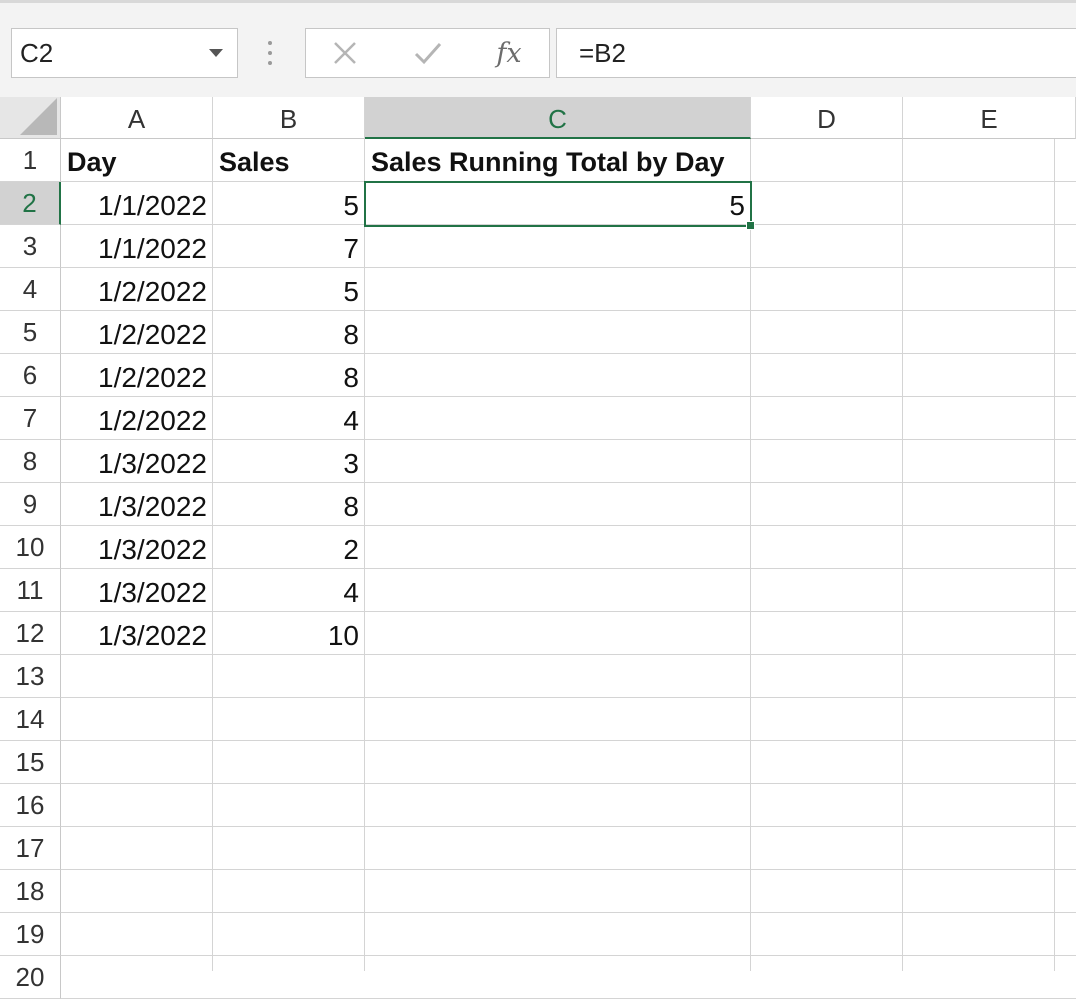  Describe the element at coordinates (137, 289) in the screenshot. I see `cell-a4: 1/2/2022` at that location.